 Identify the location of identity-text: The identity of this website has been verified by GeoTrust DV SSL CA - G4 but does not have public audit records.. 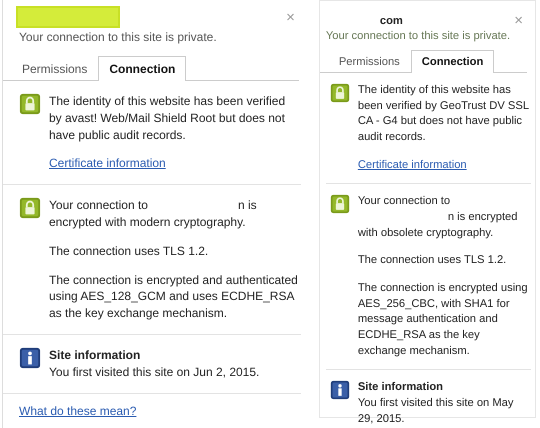
(444, 114).